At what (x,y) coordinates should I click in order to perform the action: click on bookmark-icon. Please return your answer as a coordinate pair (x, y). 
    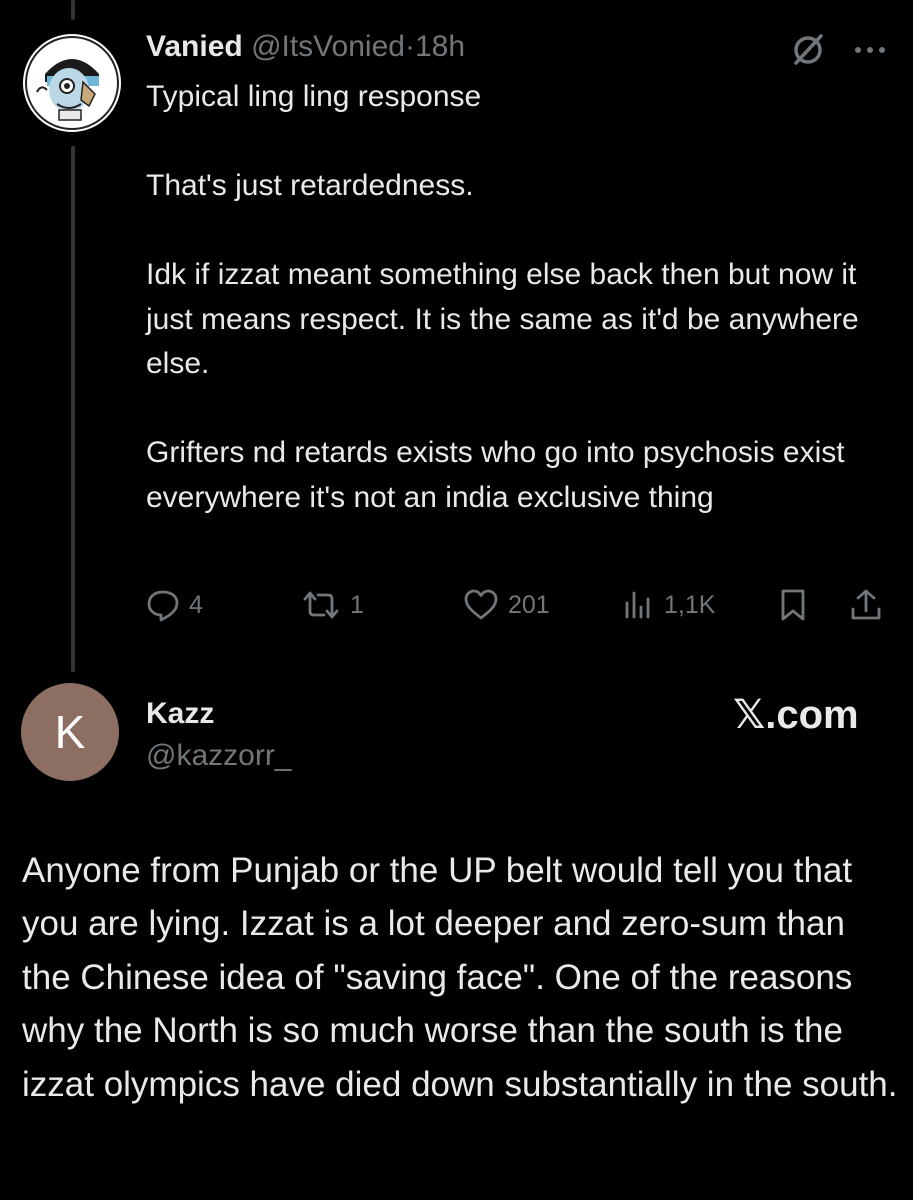
    Looking at the image, I should click on (793, 605).